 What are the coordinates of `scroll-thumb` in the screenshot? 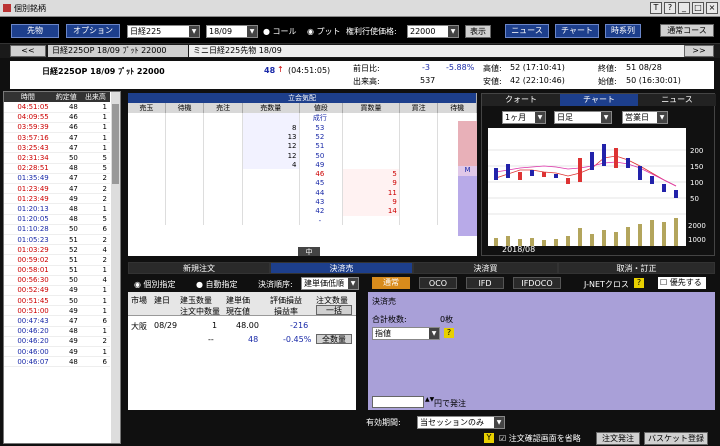 It's located at (115, 144).